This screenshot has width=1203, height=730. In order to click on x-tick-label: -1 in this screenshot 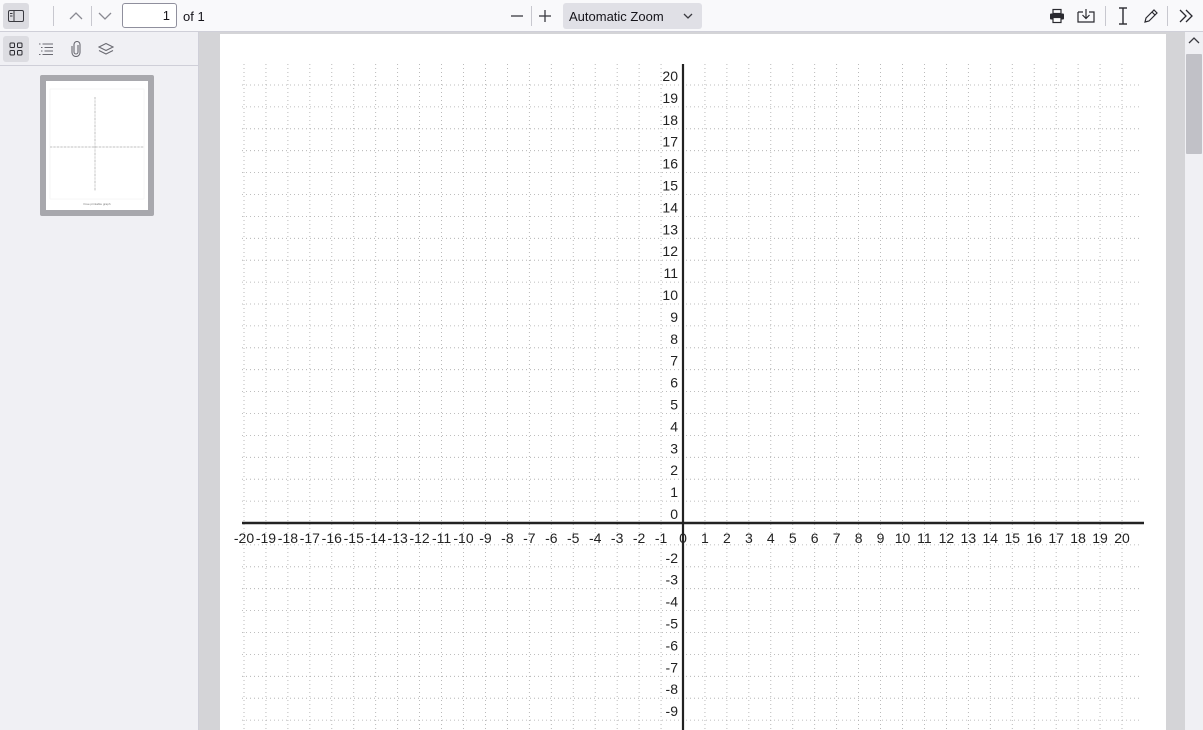, I will do `click(661, 538)`.